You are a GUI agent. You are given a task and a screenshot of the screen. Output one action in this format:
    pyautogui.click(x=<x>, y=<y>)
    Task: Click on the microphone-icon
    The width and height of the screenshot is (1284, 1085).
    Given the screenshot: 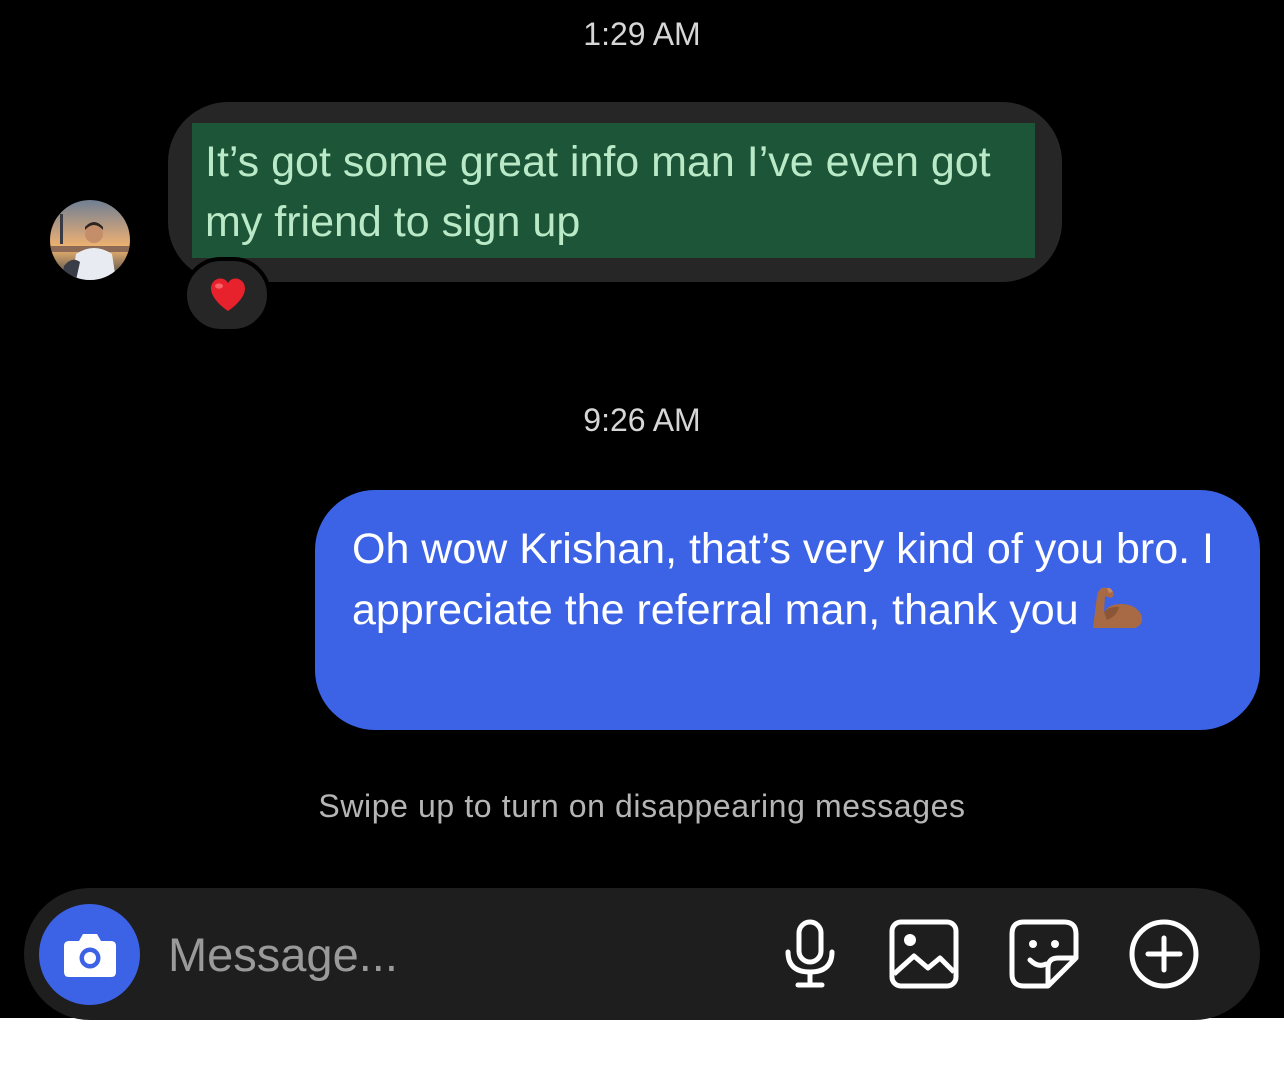 What is the action you would take?
    pyautogui.click(x=810, y=953)
    